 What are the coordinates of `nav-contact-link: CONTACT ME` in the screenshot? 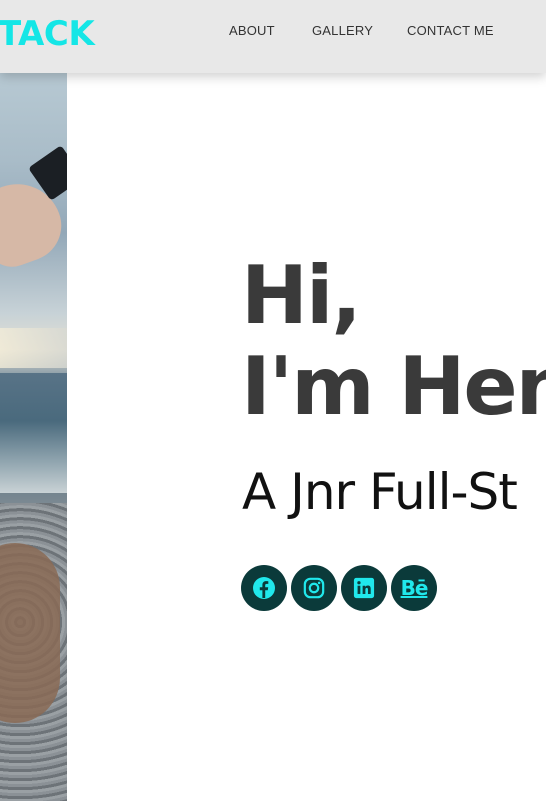 It's located at (450, 31).